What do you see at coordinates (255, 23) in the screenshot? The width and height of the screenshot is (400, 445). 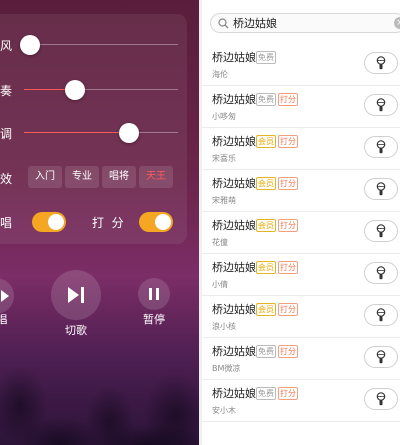 I see `search-query: 桥边姑娘` at bounding box center [255, 23].